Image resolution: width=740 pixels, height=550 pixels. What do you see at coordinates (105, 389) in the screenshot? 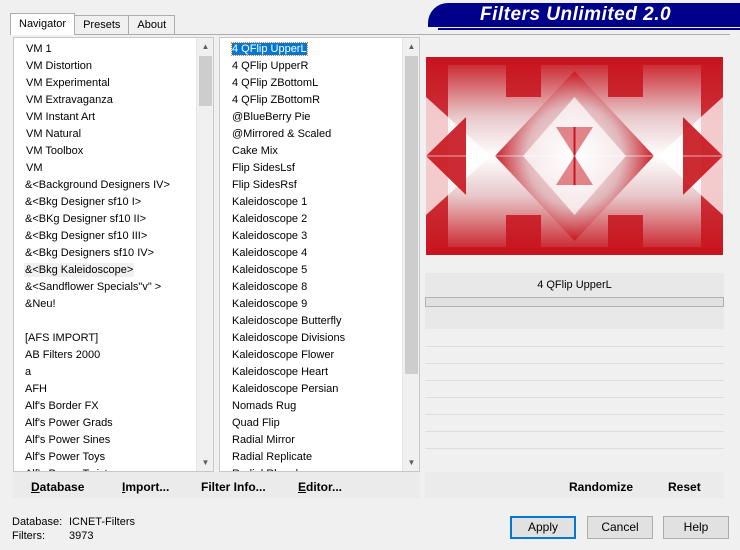
I see `category-item: AFH` at bounding box center [105, 389].